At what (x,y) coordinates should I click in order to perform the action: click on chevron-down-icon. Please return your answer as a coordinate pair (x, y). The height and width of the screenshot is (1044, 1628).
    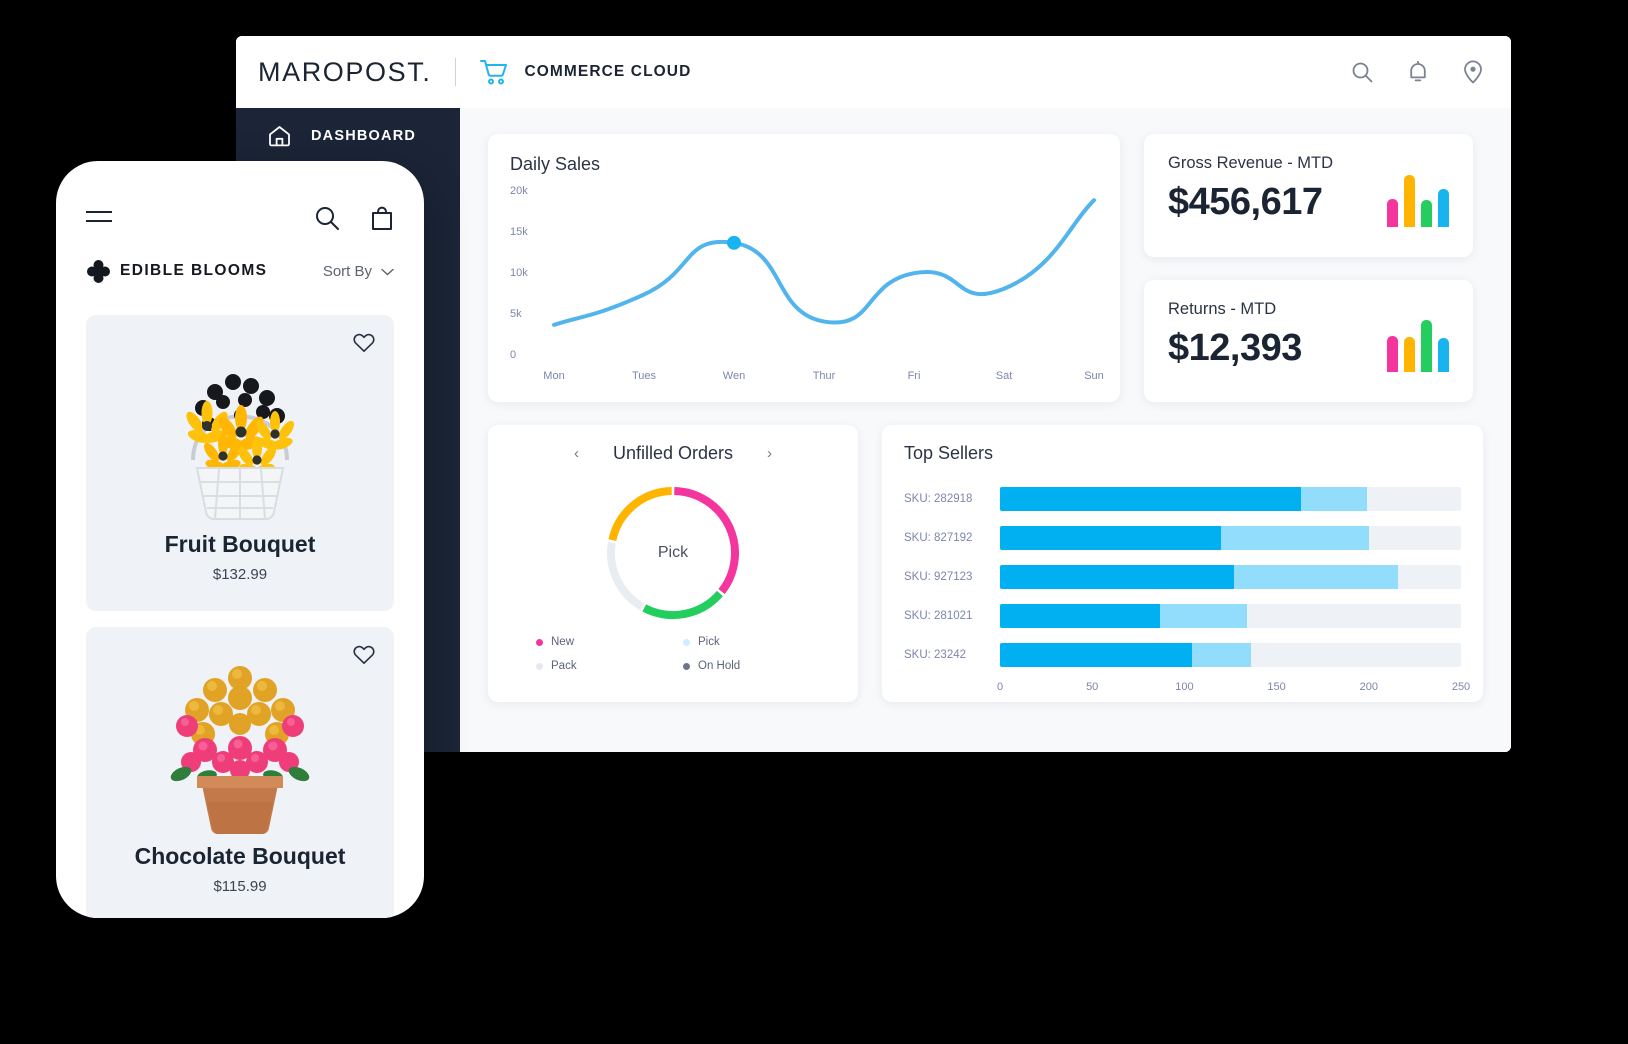
    Looking at the image, I should click on (387, 271).